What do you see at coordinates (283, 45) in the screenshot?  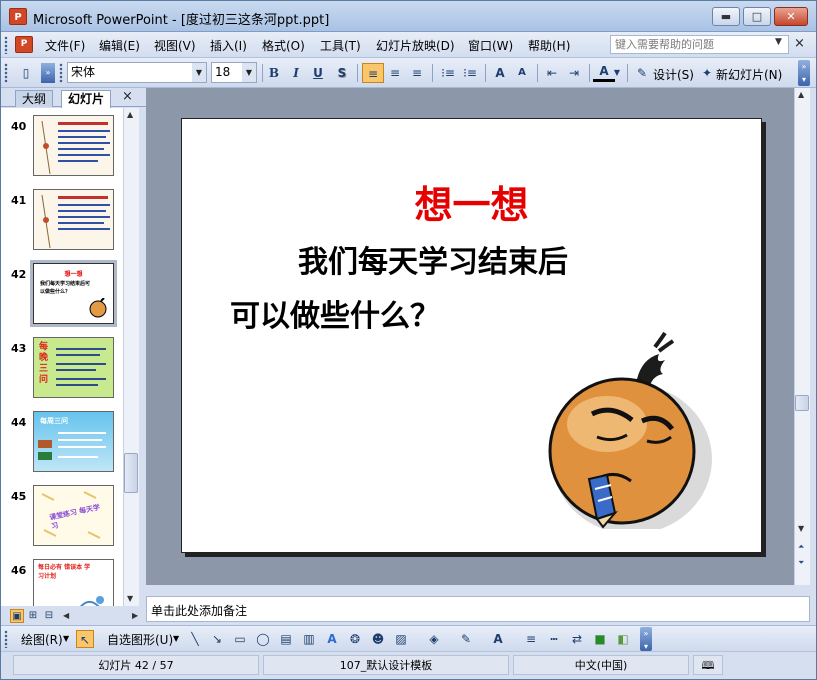 I see `menu-format: 格式(O)` at bounding box center [283, 45].